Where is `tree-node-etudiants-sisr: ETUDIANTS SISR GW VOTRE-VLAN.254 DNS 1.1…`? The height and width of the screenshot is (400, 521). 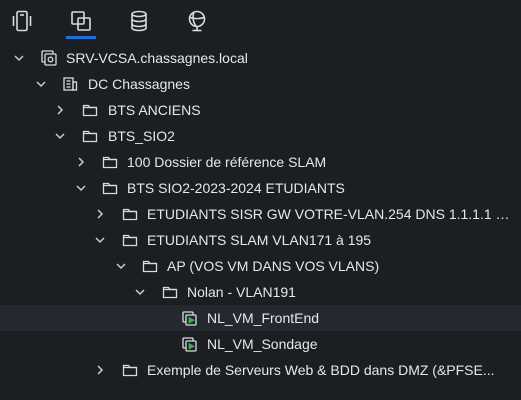 tree-node-etudiants-sisr: ETUDIANTS SISR GW VOTRE-VLAN.254 DNS 1.1… is located at coordinates (260, 214).